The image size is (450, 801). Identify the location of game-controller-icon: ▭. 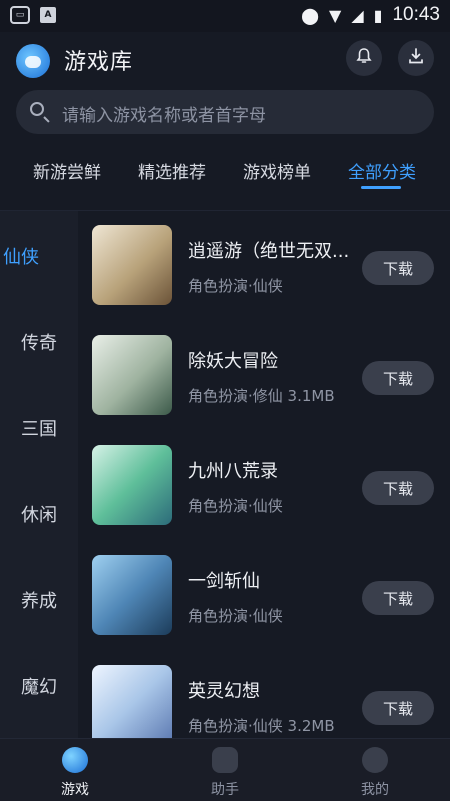
(20, 15).